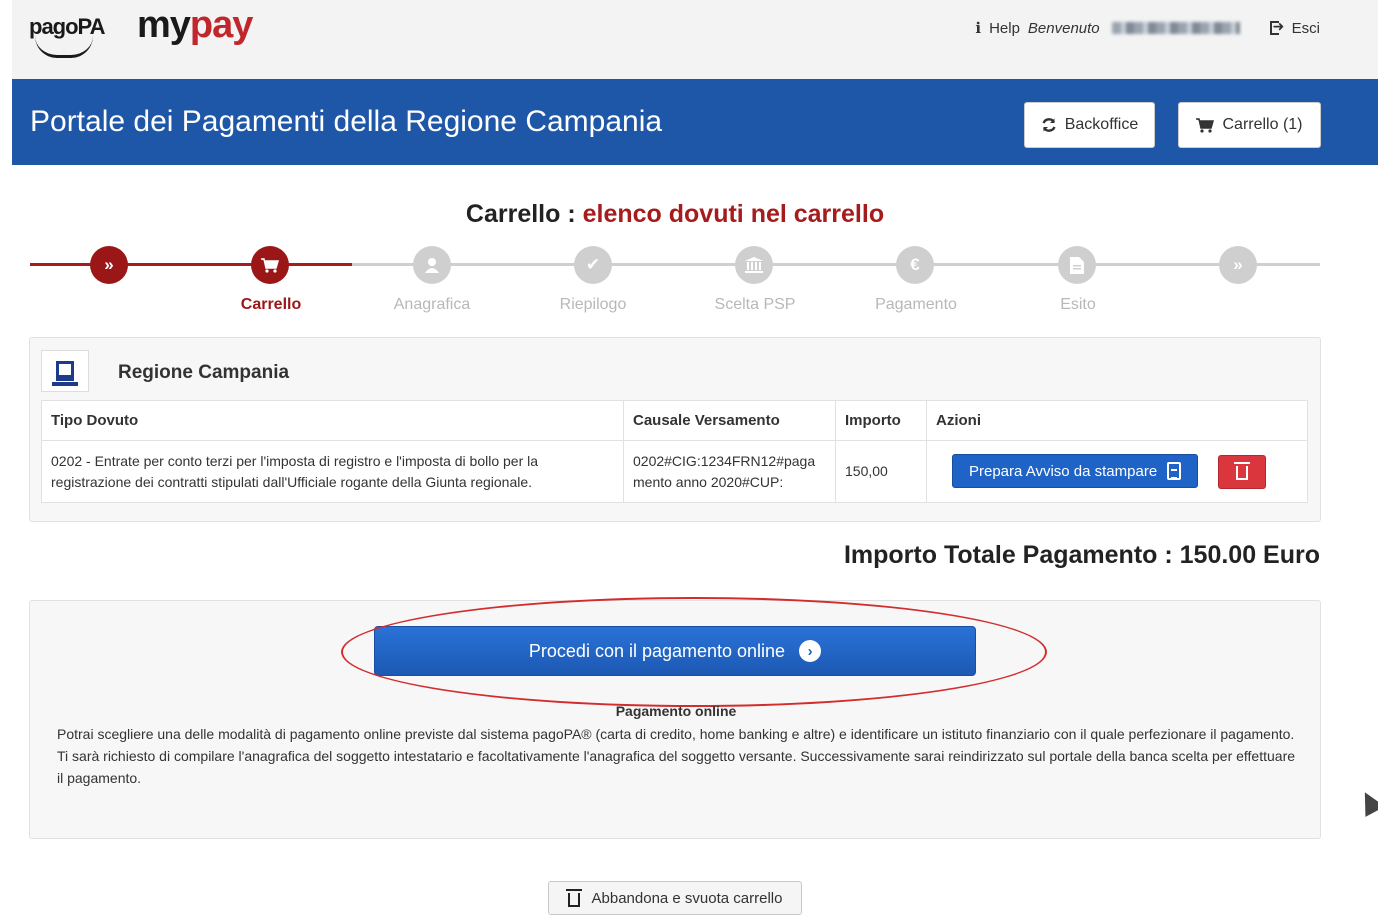 This screenshot has height=915, width=1378. I want to click on top-bar: pagoPA mypay ℹ Help Benvenuto Esci, so click(695, 39).